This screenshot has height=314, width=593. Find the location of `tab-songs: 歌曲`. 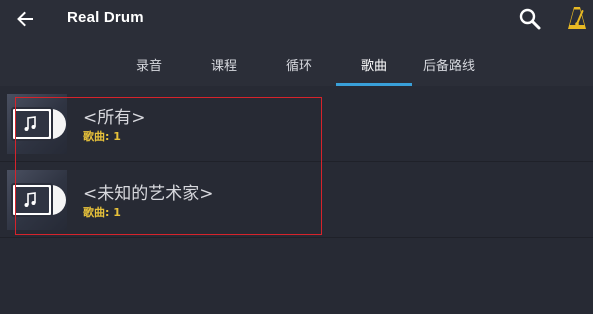

tab-songs: 歌曲 is located at coordinates (374, 65).